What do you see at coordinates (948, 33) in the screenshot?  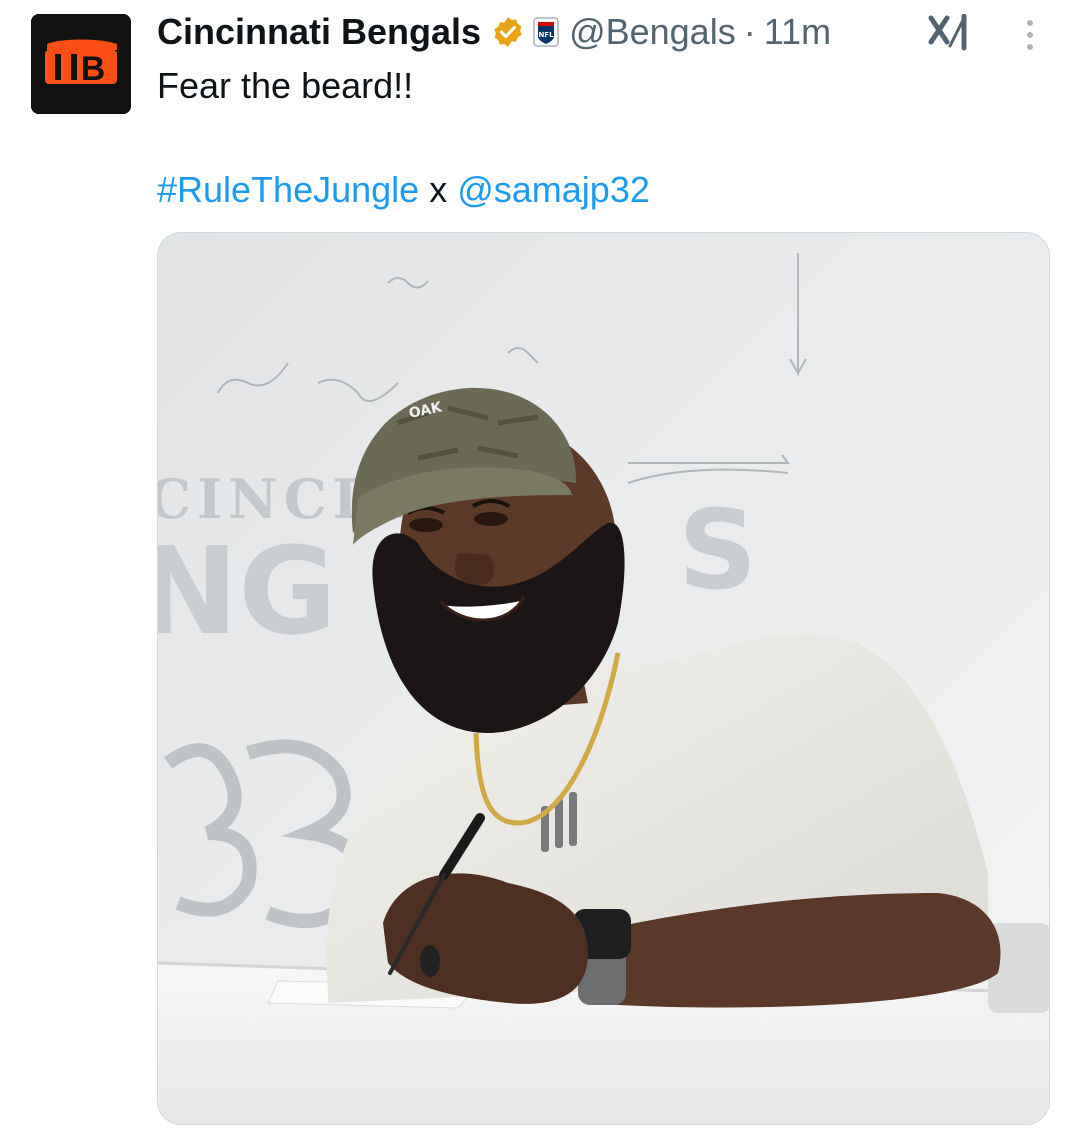 I see `grok-icon` at bounding box center [948, 33].